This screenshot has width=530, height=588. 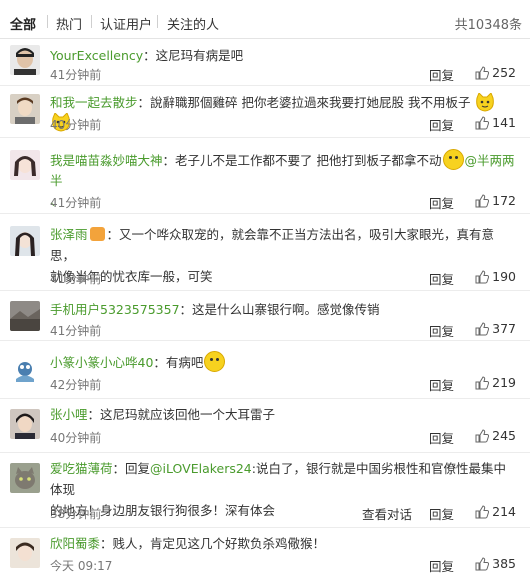 I want to click on like-button: 172, so click(x=495, y=200).